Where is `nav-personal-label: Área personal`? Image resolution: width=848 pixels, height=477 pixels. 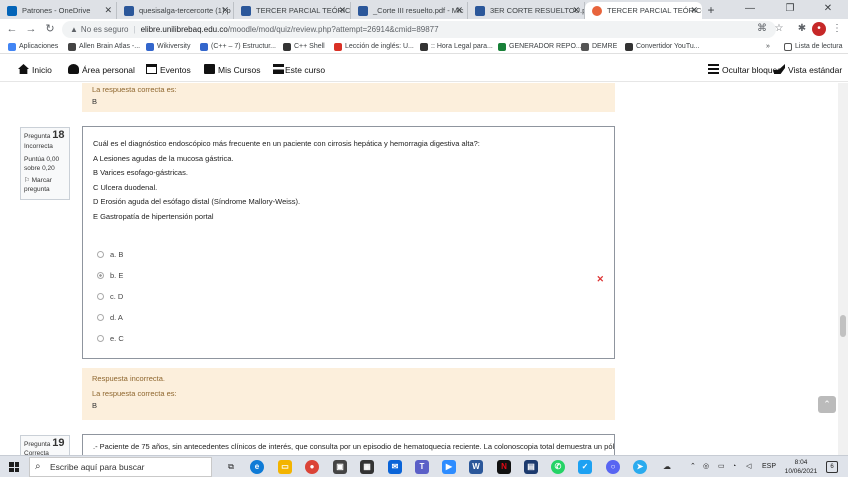
nav-personal-label: Área personal is located at coordinates (108, 70).